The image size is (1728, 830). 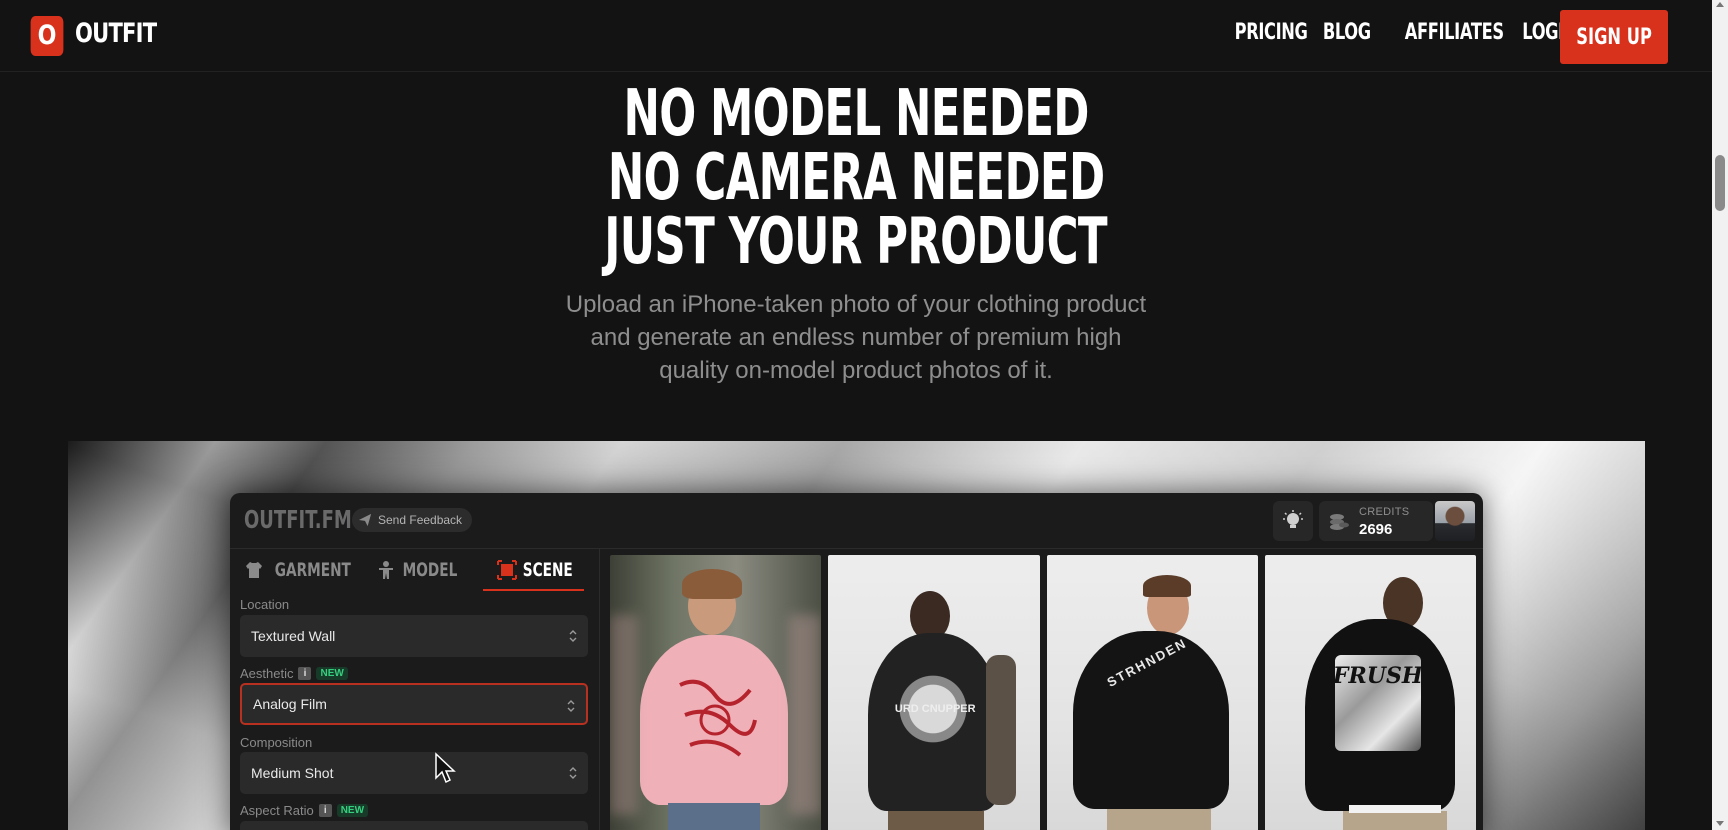 I want to click on scroll-up-arrow-icon, so click(x=1720, y=4).